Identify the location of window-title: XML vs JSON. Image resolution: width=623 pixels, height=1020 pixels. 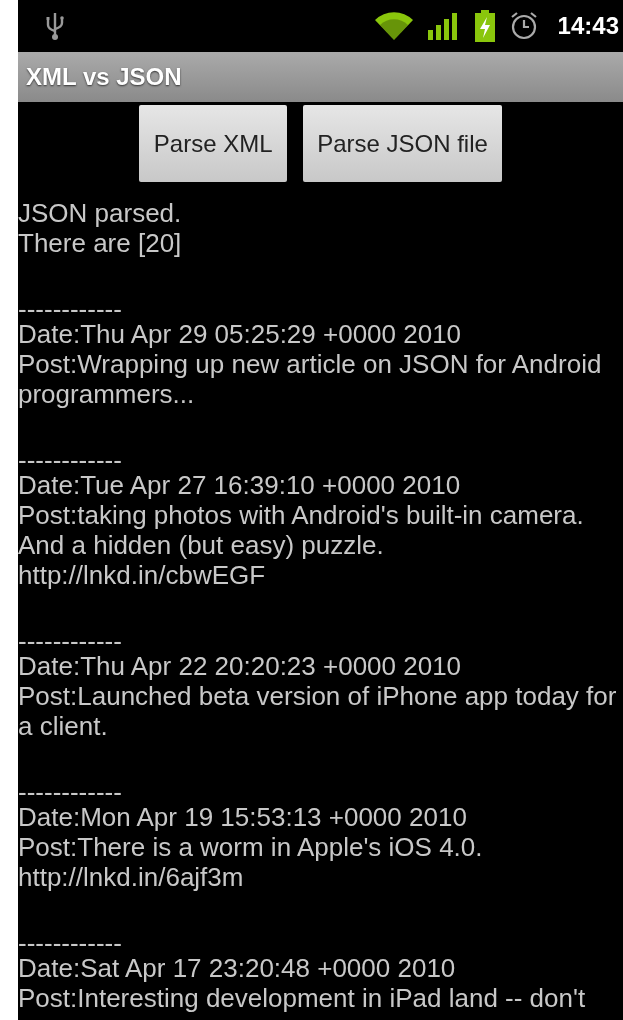
(104, 77).